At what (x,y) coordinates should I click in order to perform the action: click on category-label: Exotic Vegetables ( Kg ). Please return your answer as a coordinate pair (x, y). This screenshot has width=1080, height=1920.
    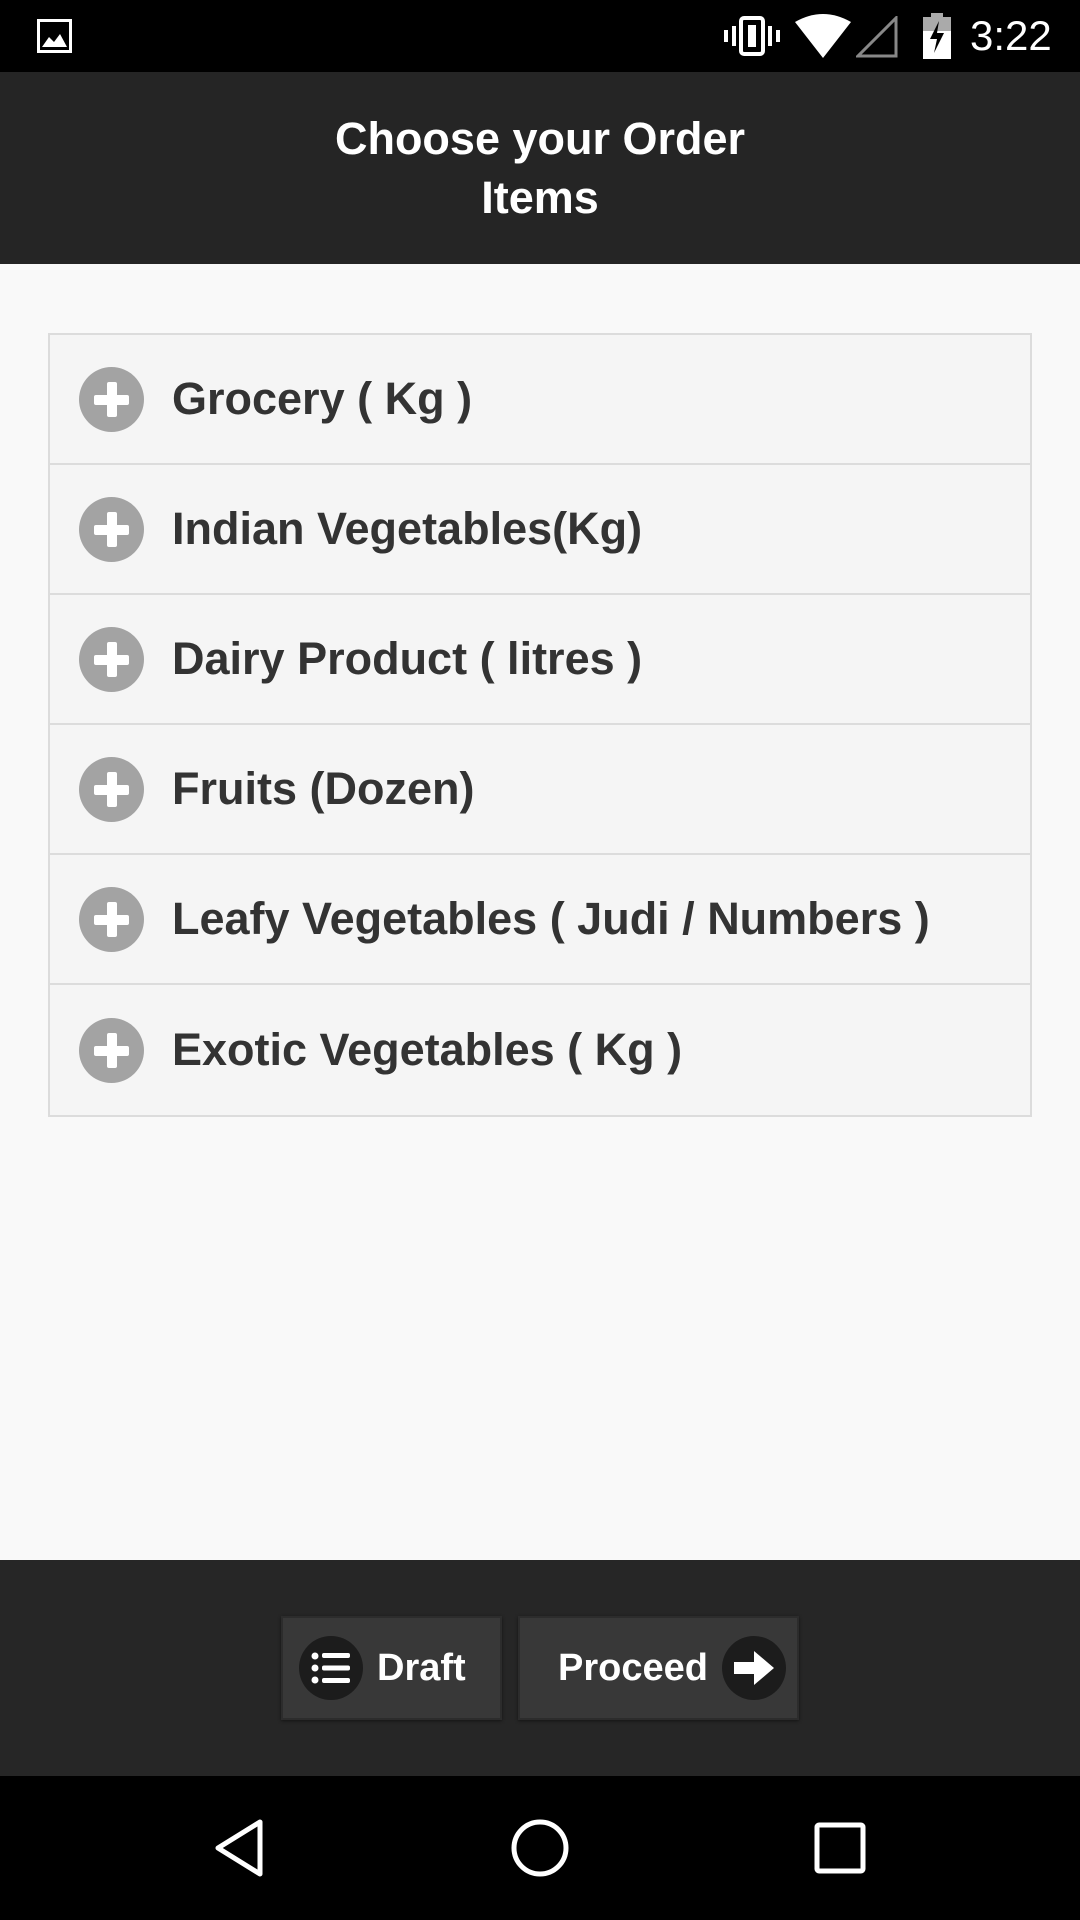
    Looking at the image, I should click on (427, 1049).